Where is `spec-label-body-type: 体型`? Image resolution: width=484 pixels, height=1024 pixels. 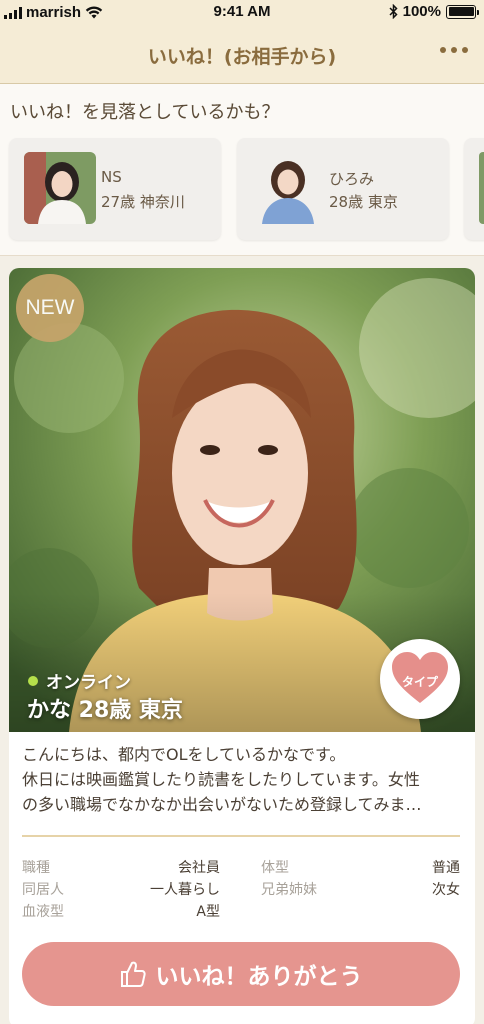 spec-label-body-type: 体型 is located at coordinates (275, 868).